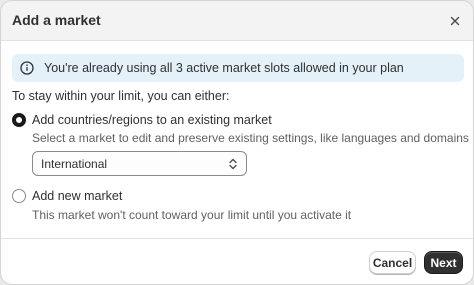  Describe the element at coordinates (77, 196) in the screenshot. I see `option-new-market-label: Add new market` at that location.